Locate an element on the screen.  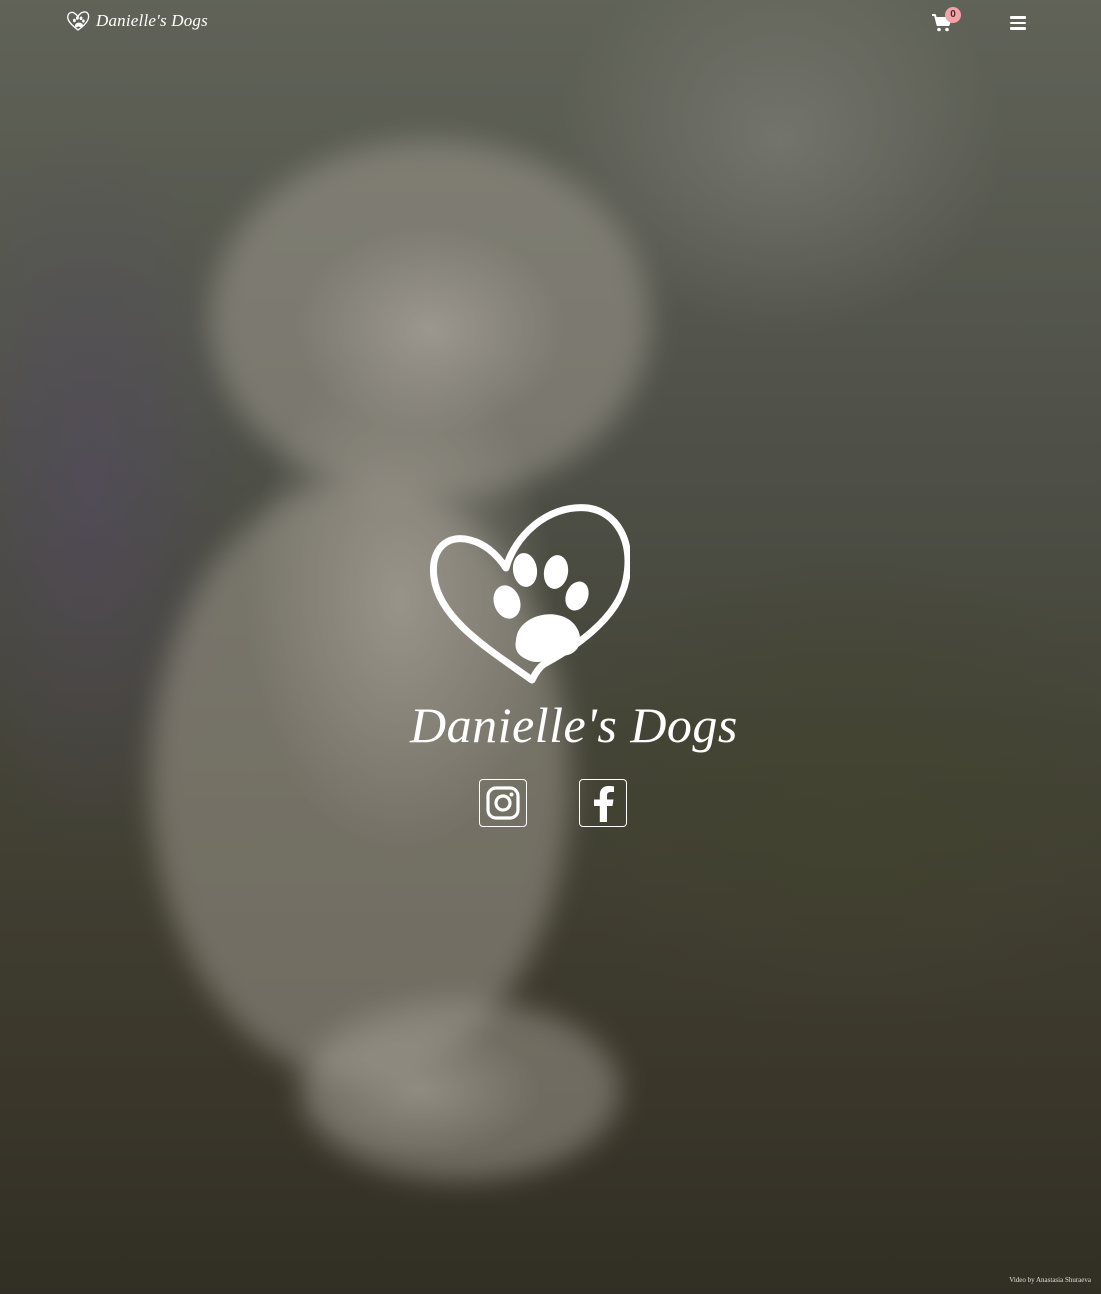
cart-button: 0 is located at coordinates (946, 21).